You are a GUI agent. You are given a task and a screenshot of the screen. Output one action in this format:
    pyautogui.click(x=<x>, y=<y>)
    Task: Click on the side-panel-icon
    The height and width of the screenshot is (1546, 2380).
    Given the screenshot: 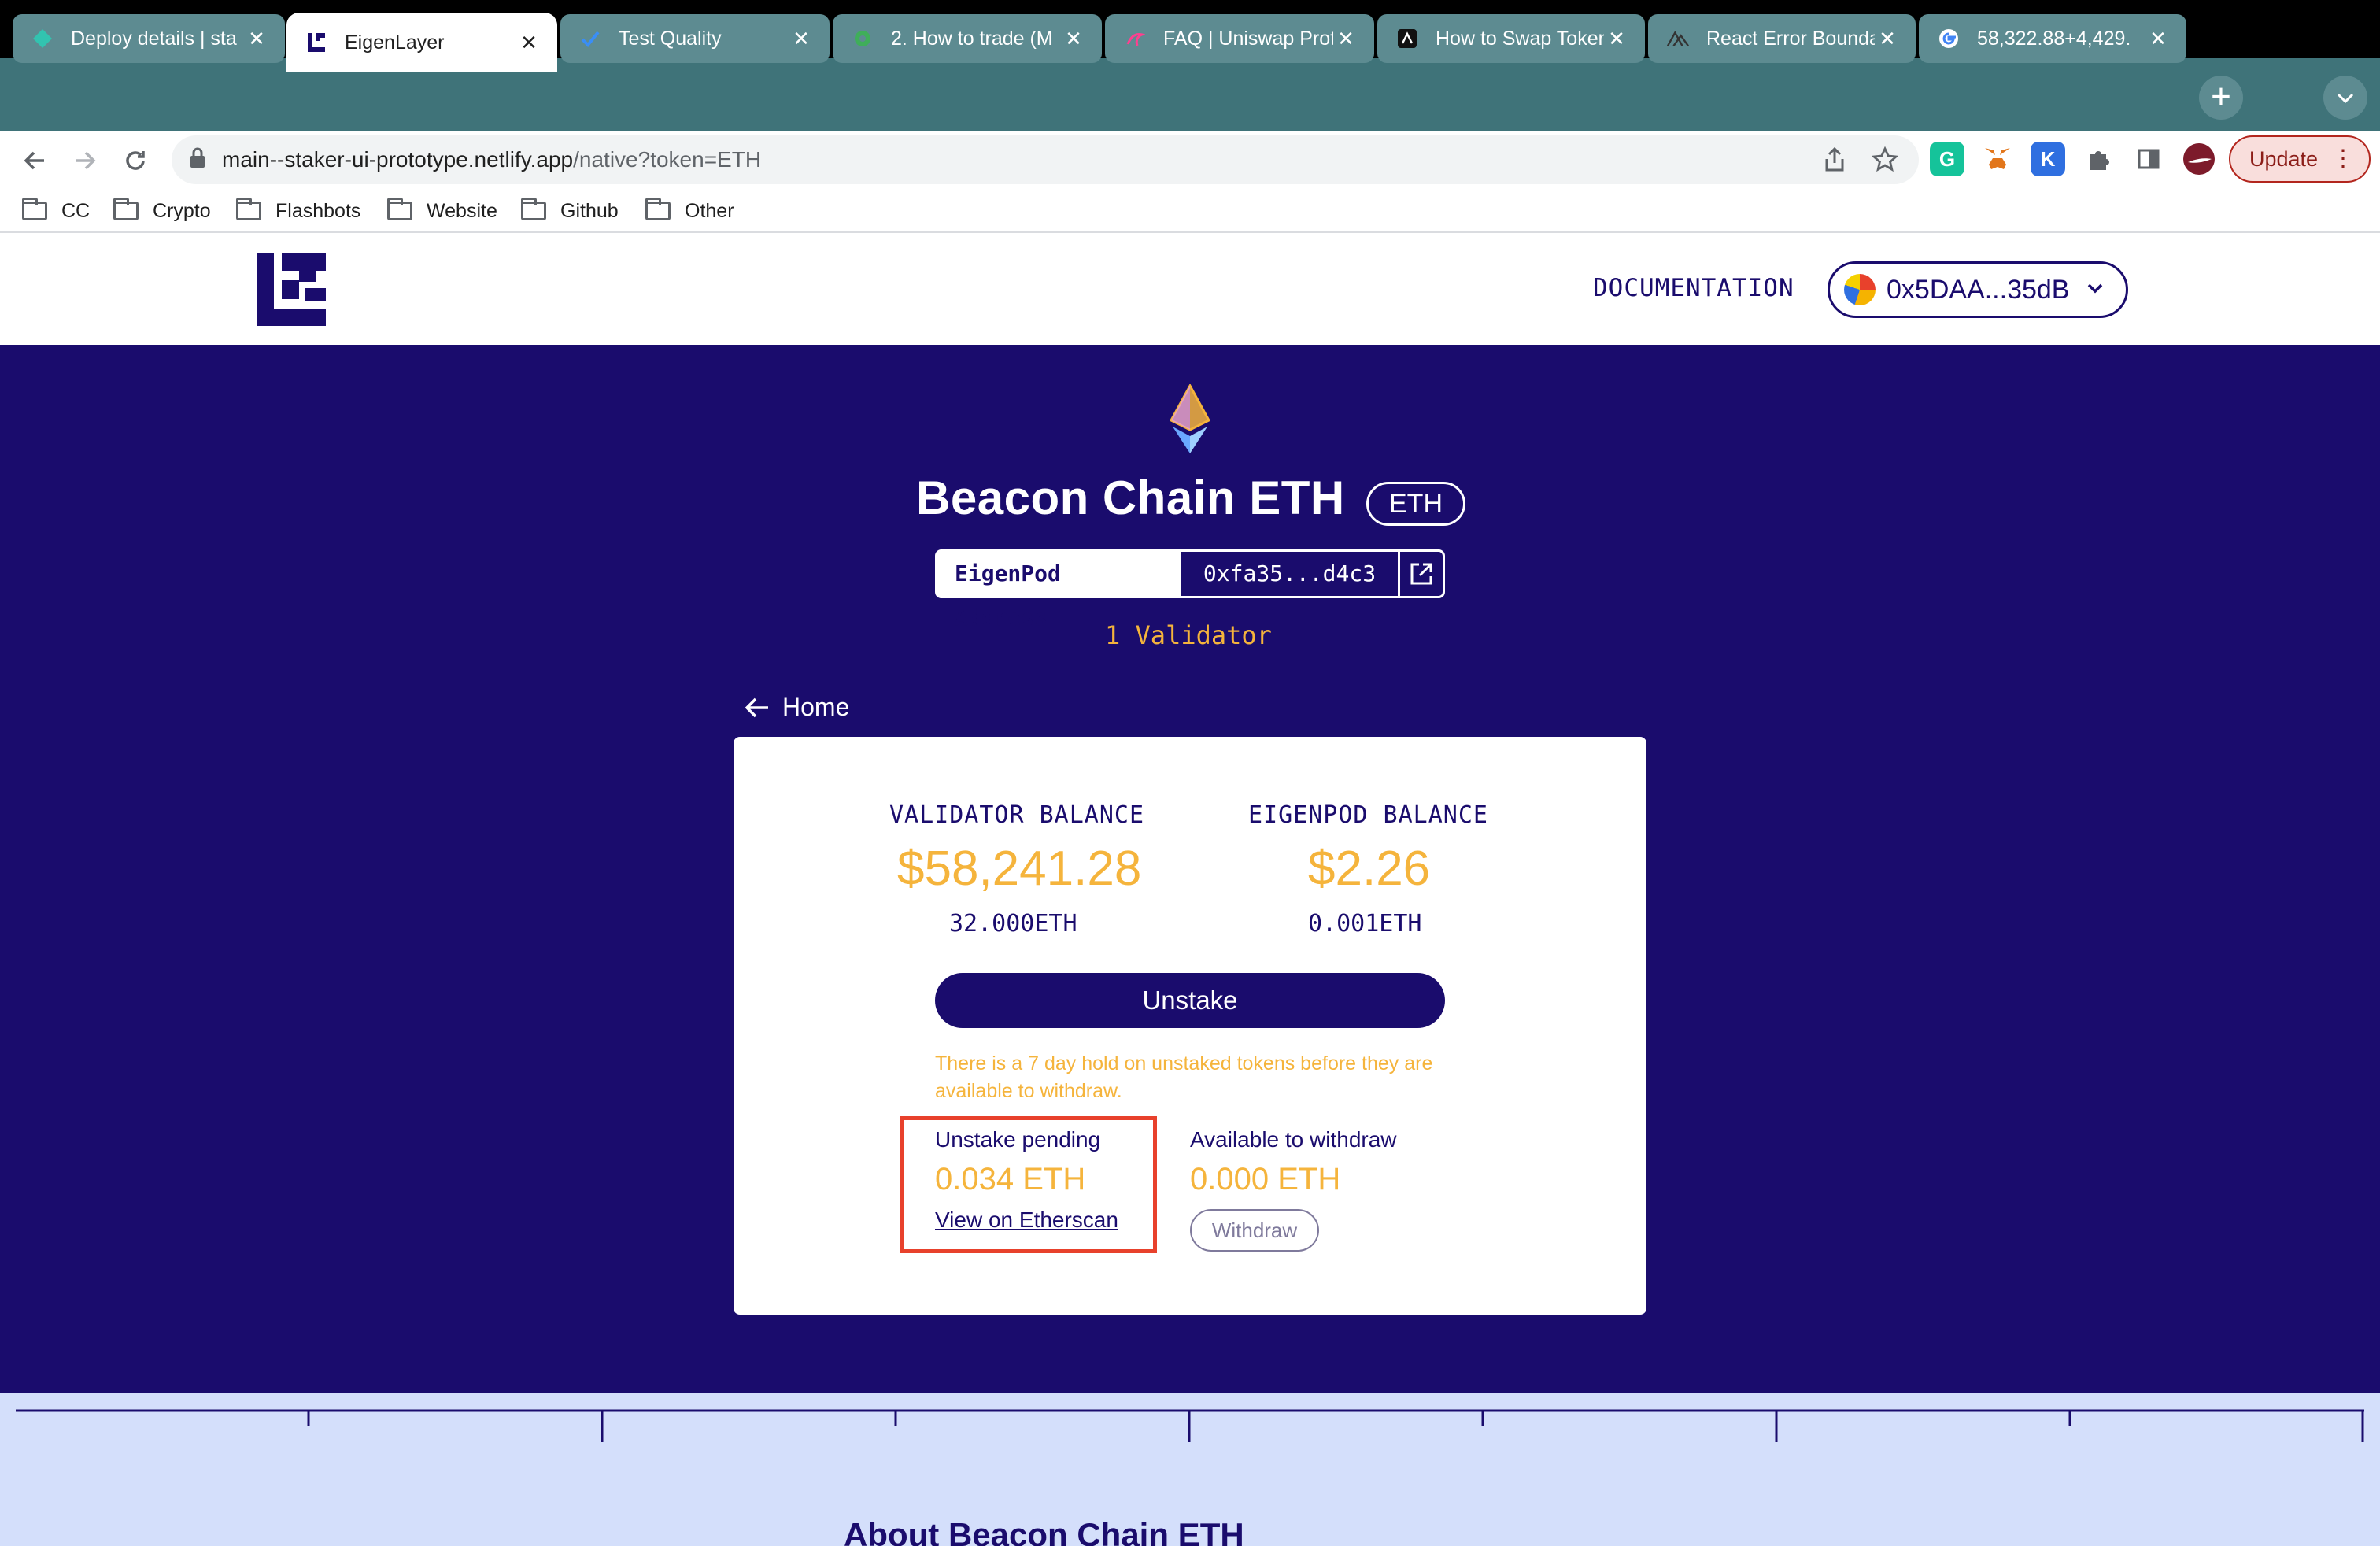 What is the action you would take?
    pyautogui.click(x=2148, y=159)
    